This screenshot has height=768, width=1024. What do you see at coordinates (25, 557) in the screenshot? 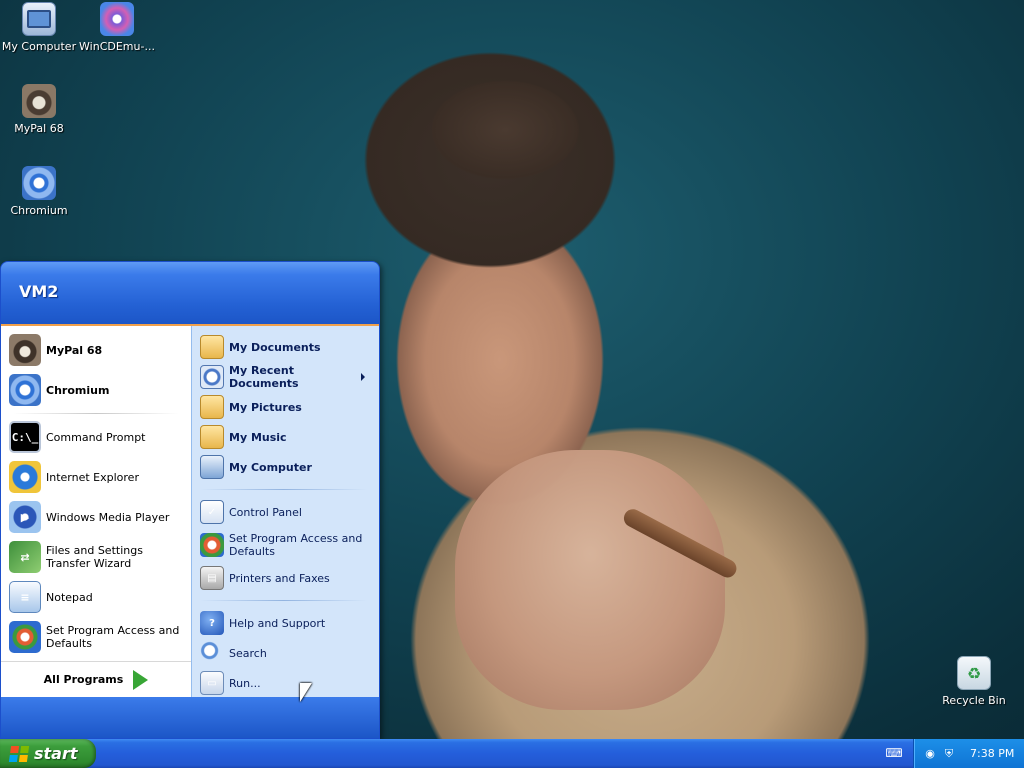
I see `transfer-wizard-icon: ⇄` at bounding box center [25, 557].